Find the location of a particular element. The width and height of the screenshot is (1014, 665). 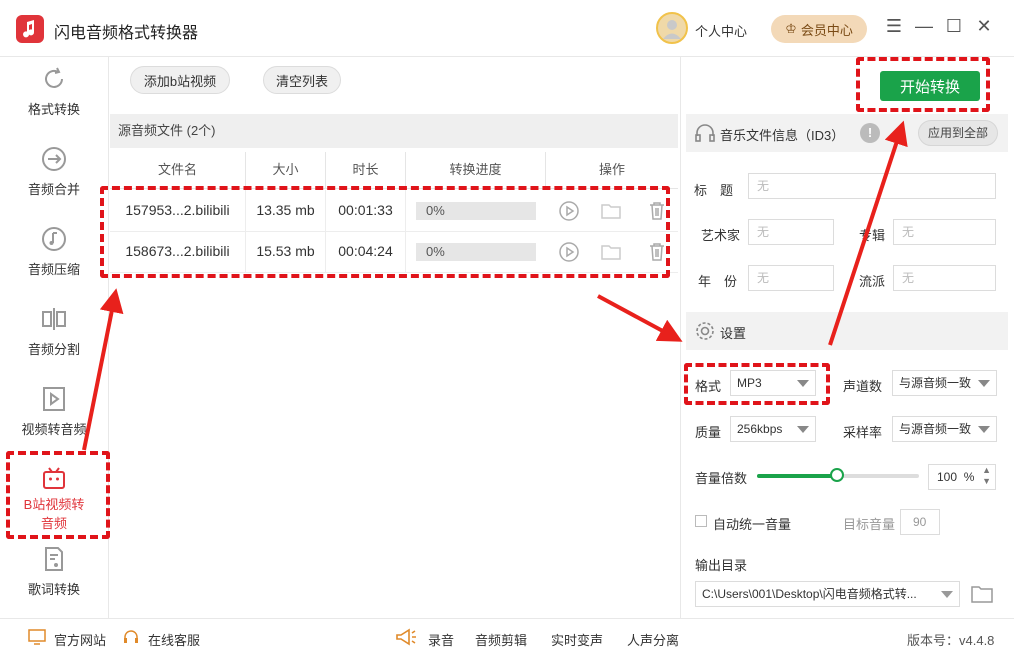

col-actions: 操作 is located at coordinates (611, 169).